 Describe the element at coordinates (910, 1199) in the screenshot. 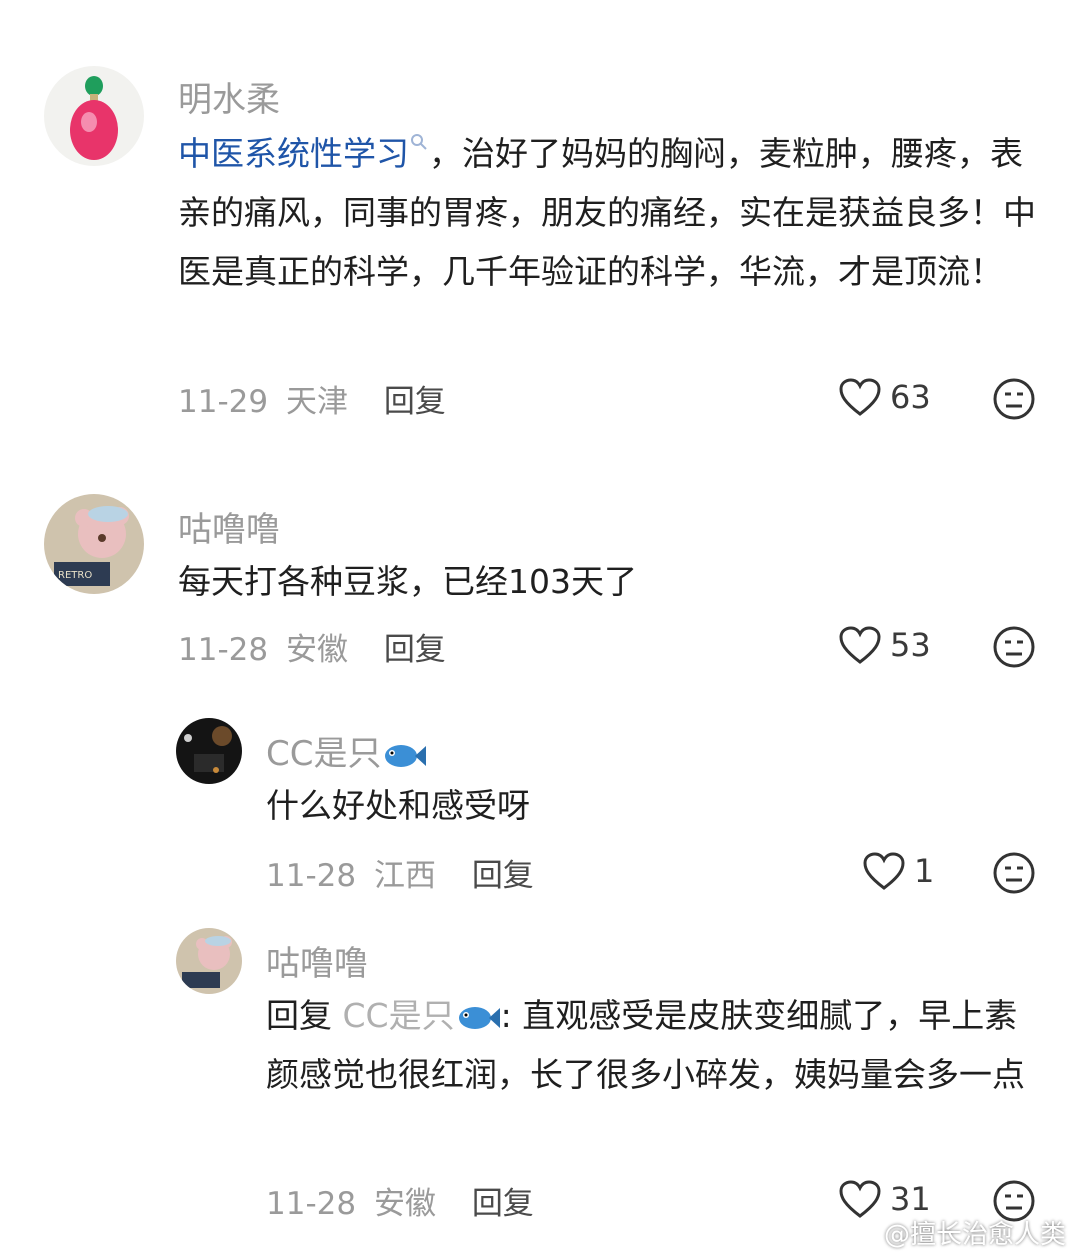

I see `like-count: 31` at that location.